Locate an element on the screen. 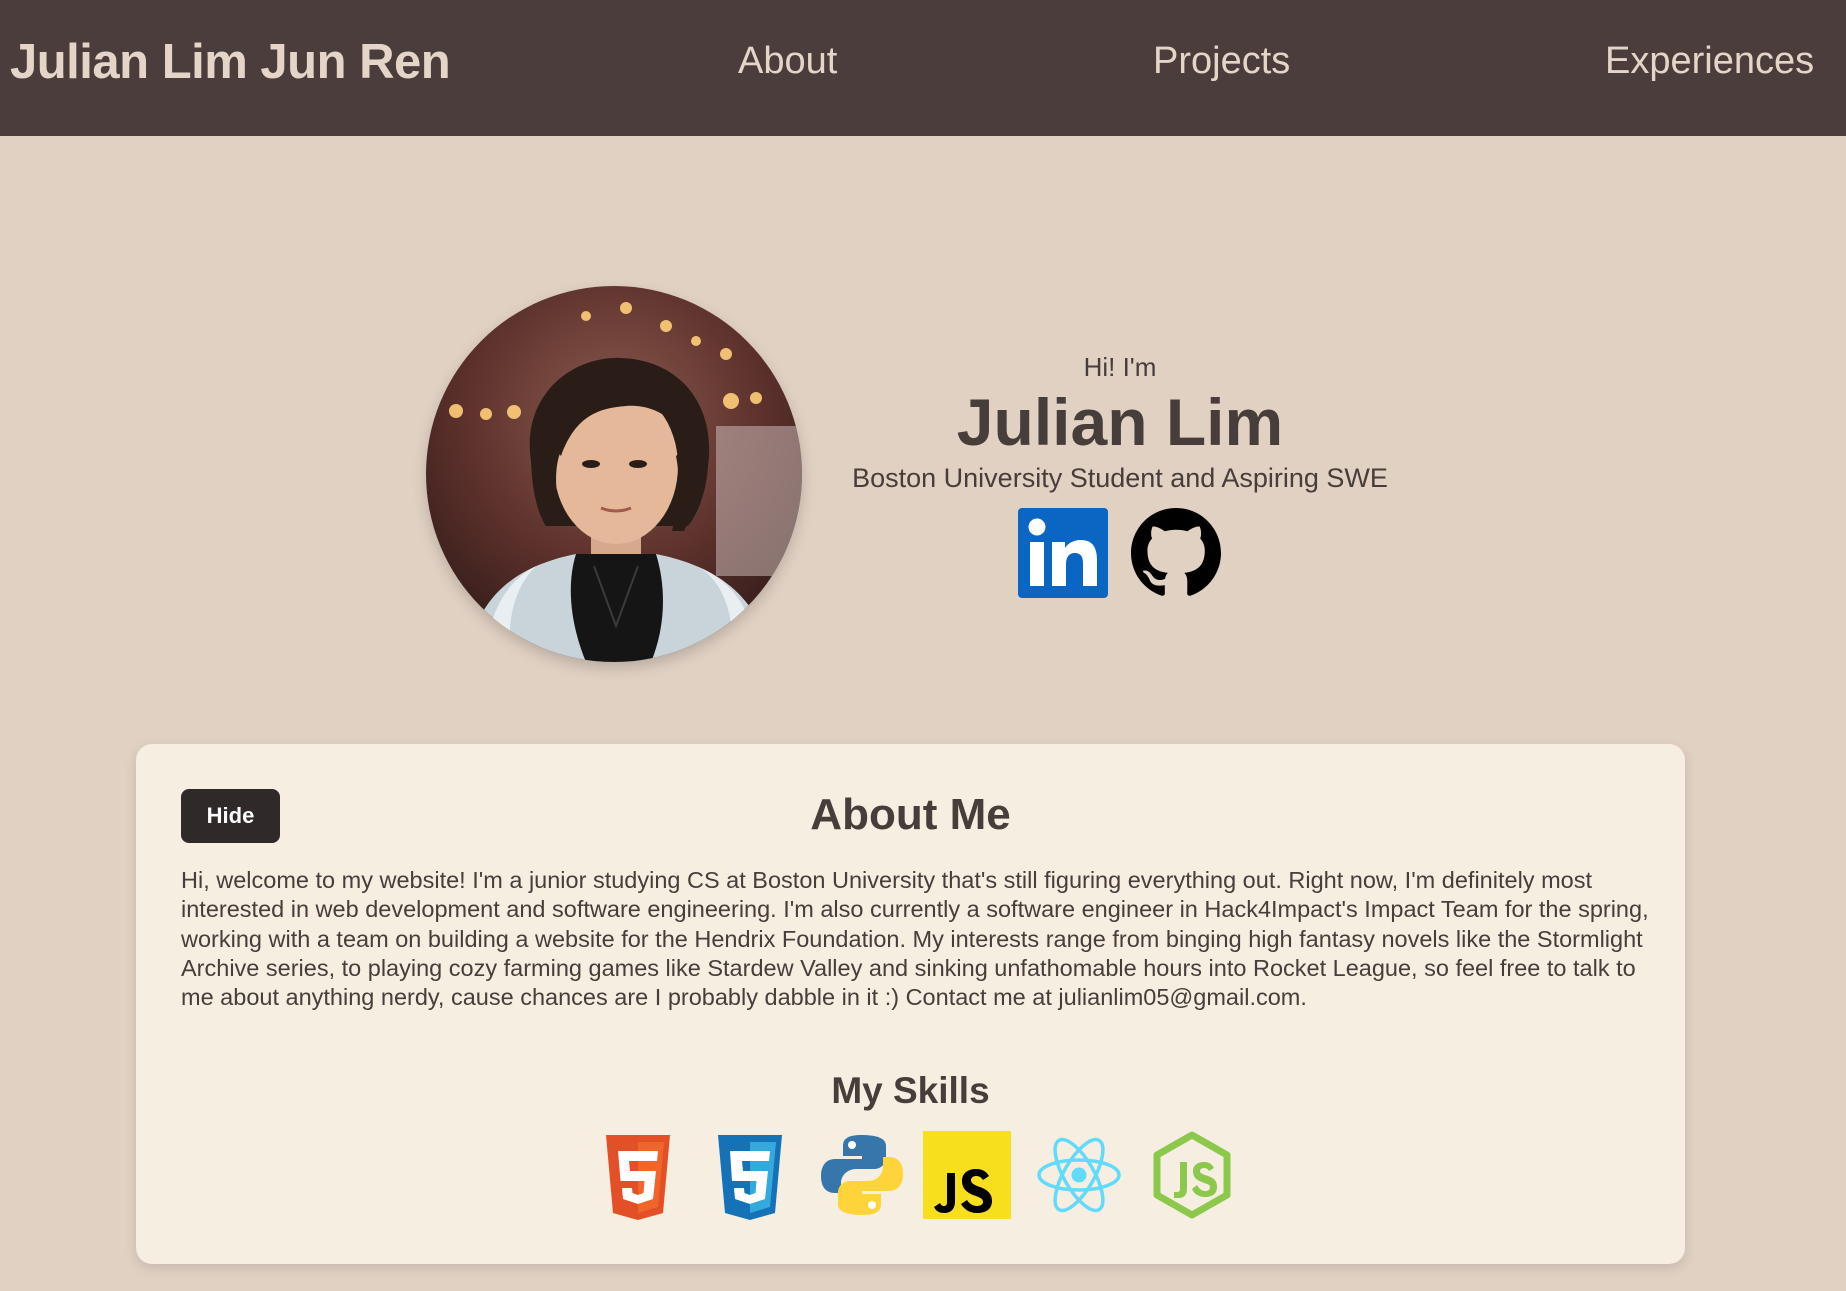 Image resolution: width=1846 pixels, height=1291 pixels. javascript-icon is located at coordinates (967, 1175).